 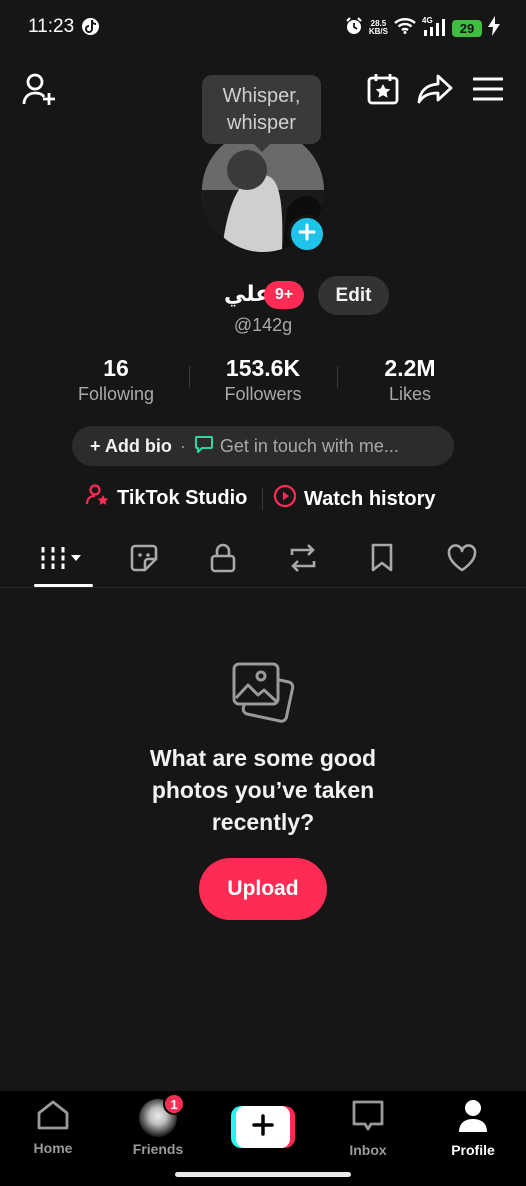 I want to click on nav-friends-label: Friends, so click(x=158, y=1149).